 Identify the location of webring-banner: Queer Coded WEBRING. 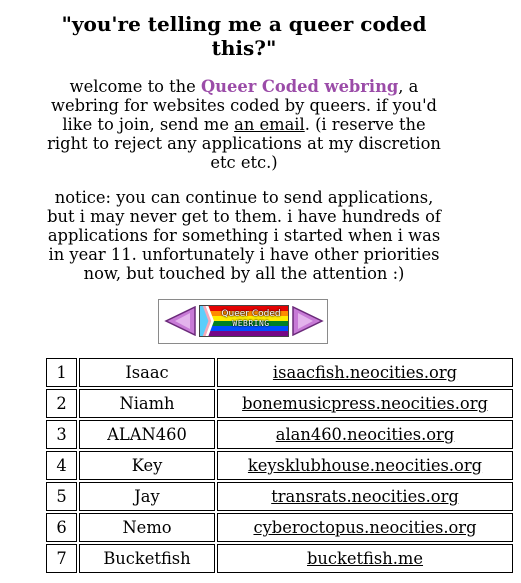
(244, 321).